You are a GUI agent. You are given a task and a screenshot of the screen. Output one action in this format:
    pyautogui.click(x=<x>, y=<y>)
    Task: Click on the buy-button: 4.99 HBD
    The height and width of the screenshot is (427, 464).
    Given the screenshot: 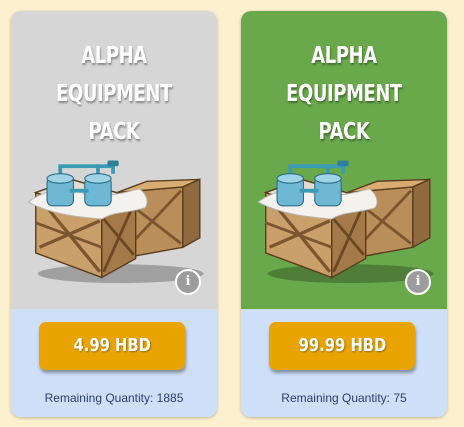 What is the action you would take?
    pyautogui.click(x=112, y=346)
    